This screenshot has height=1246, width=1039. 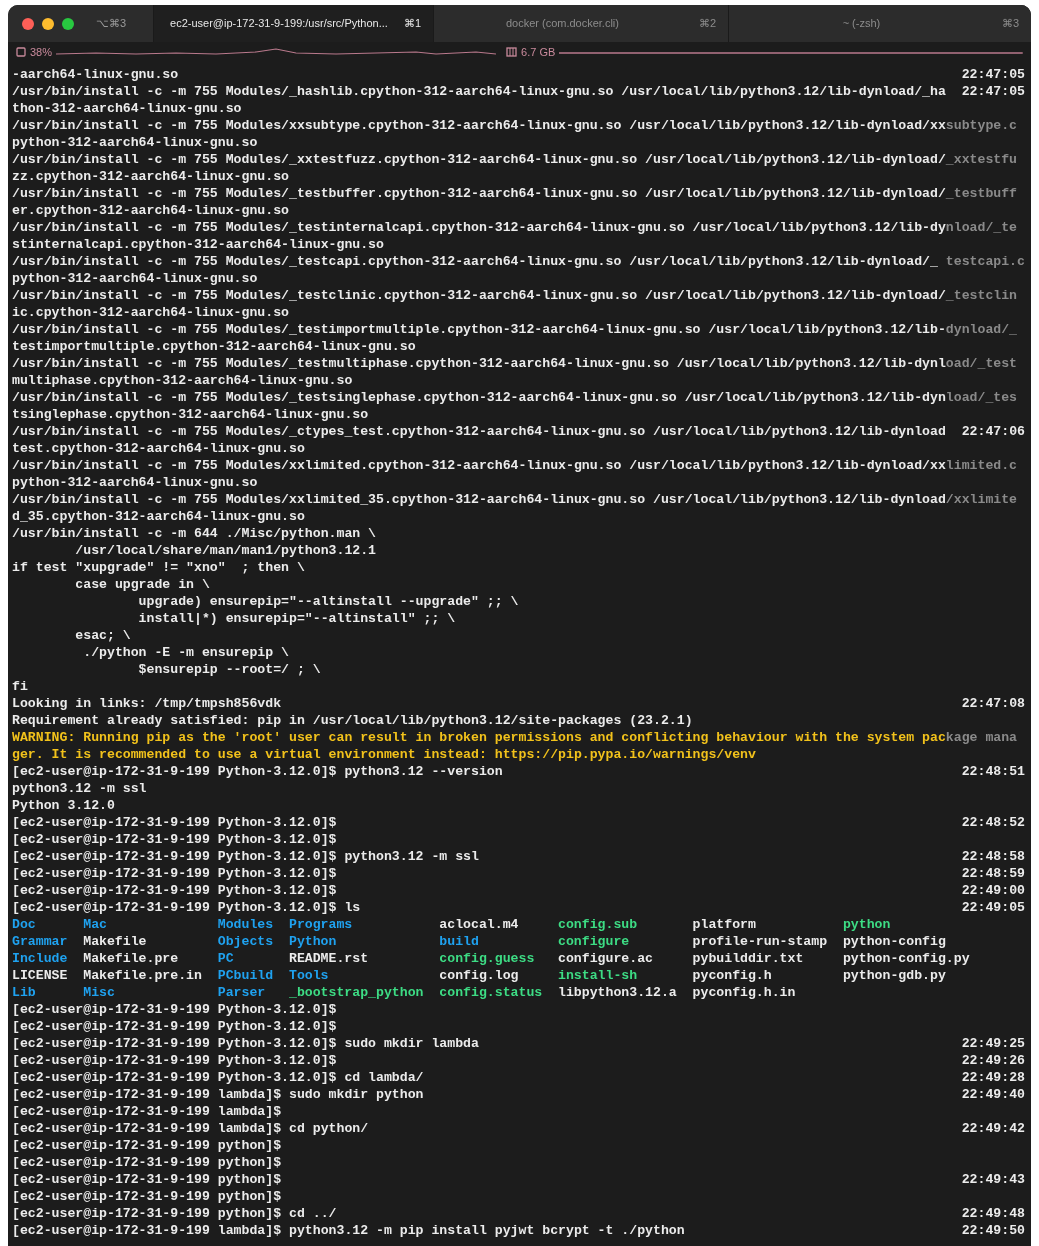 I want to click on terminal-line: er.cpython-312-aarch64-linux-gnu.so, so click(x=150, y=210).